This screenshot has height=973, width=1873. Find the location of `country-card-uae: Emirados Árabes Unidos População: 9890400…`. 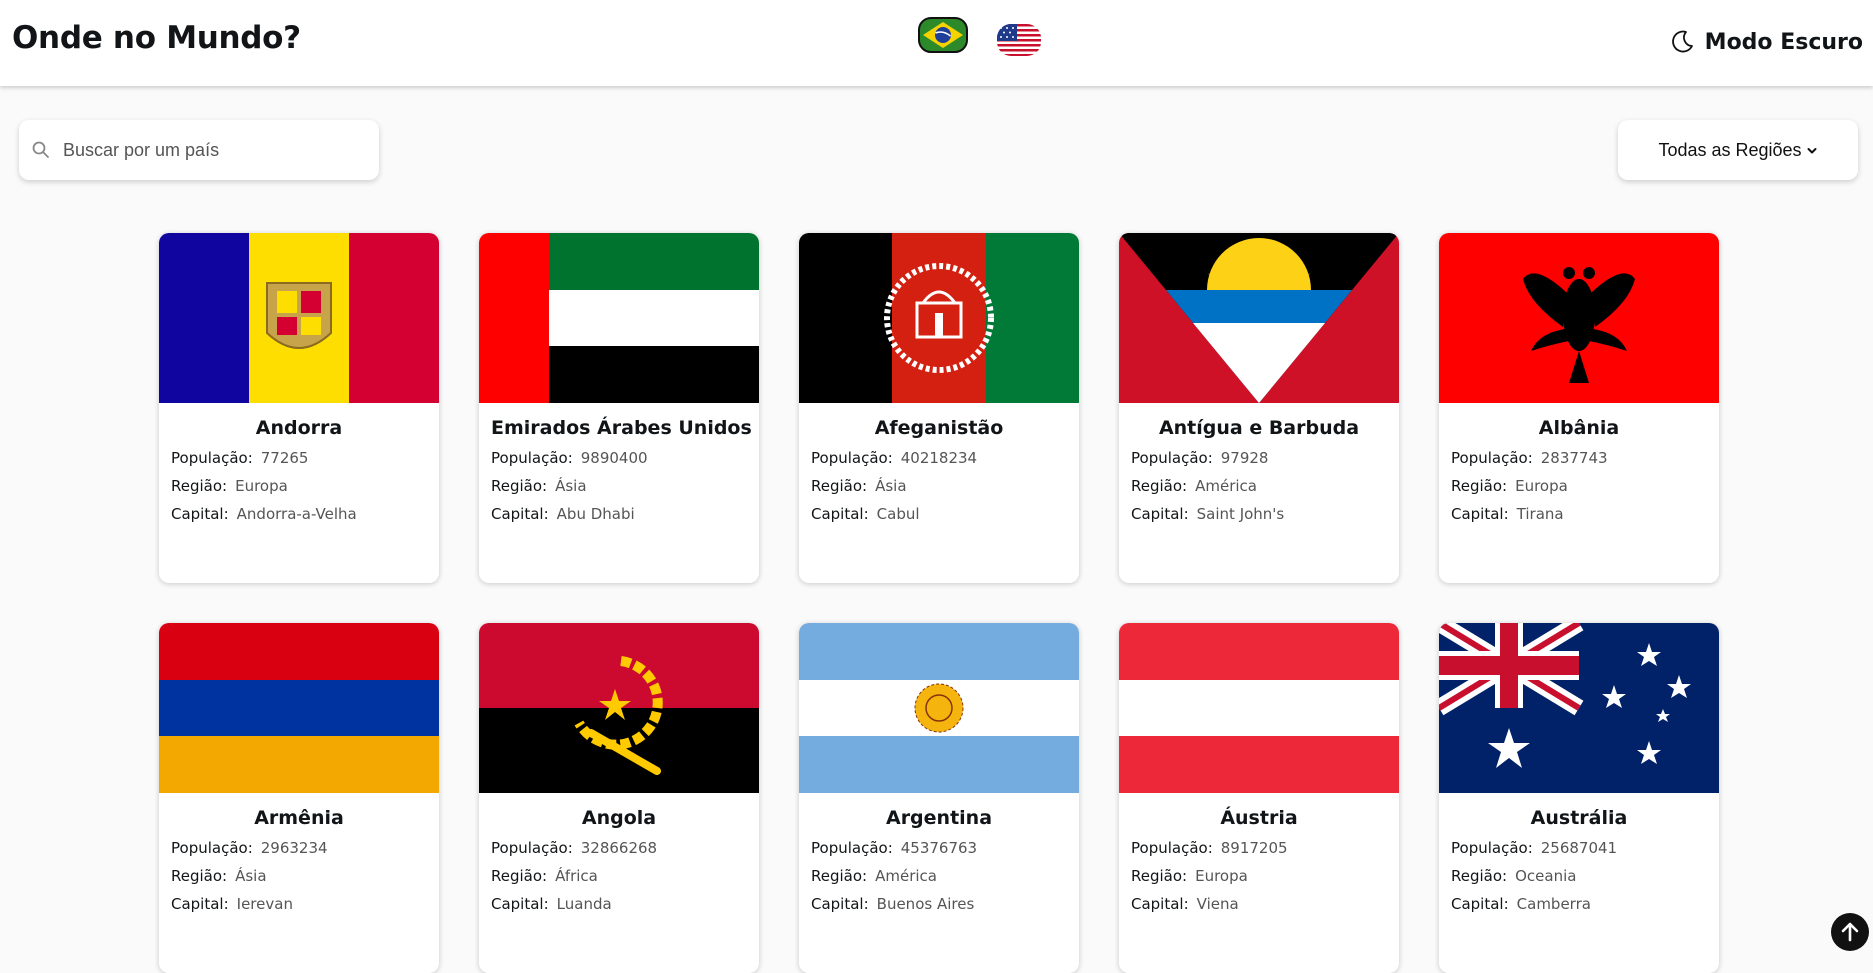

country-card-uae: Emirados Árabes Unidos População: 9890400… is located at coordinates (619, 408).